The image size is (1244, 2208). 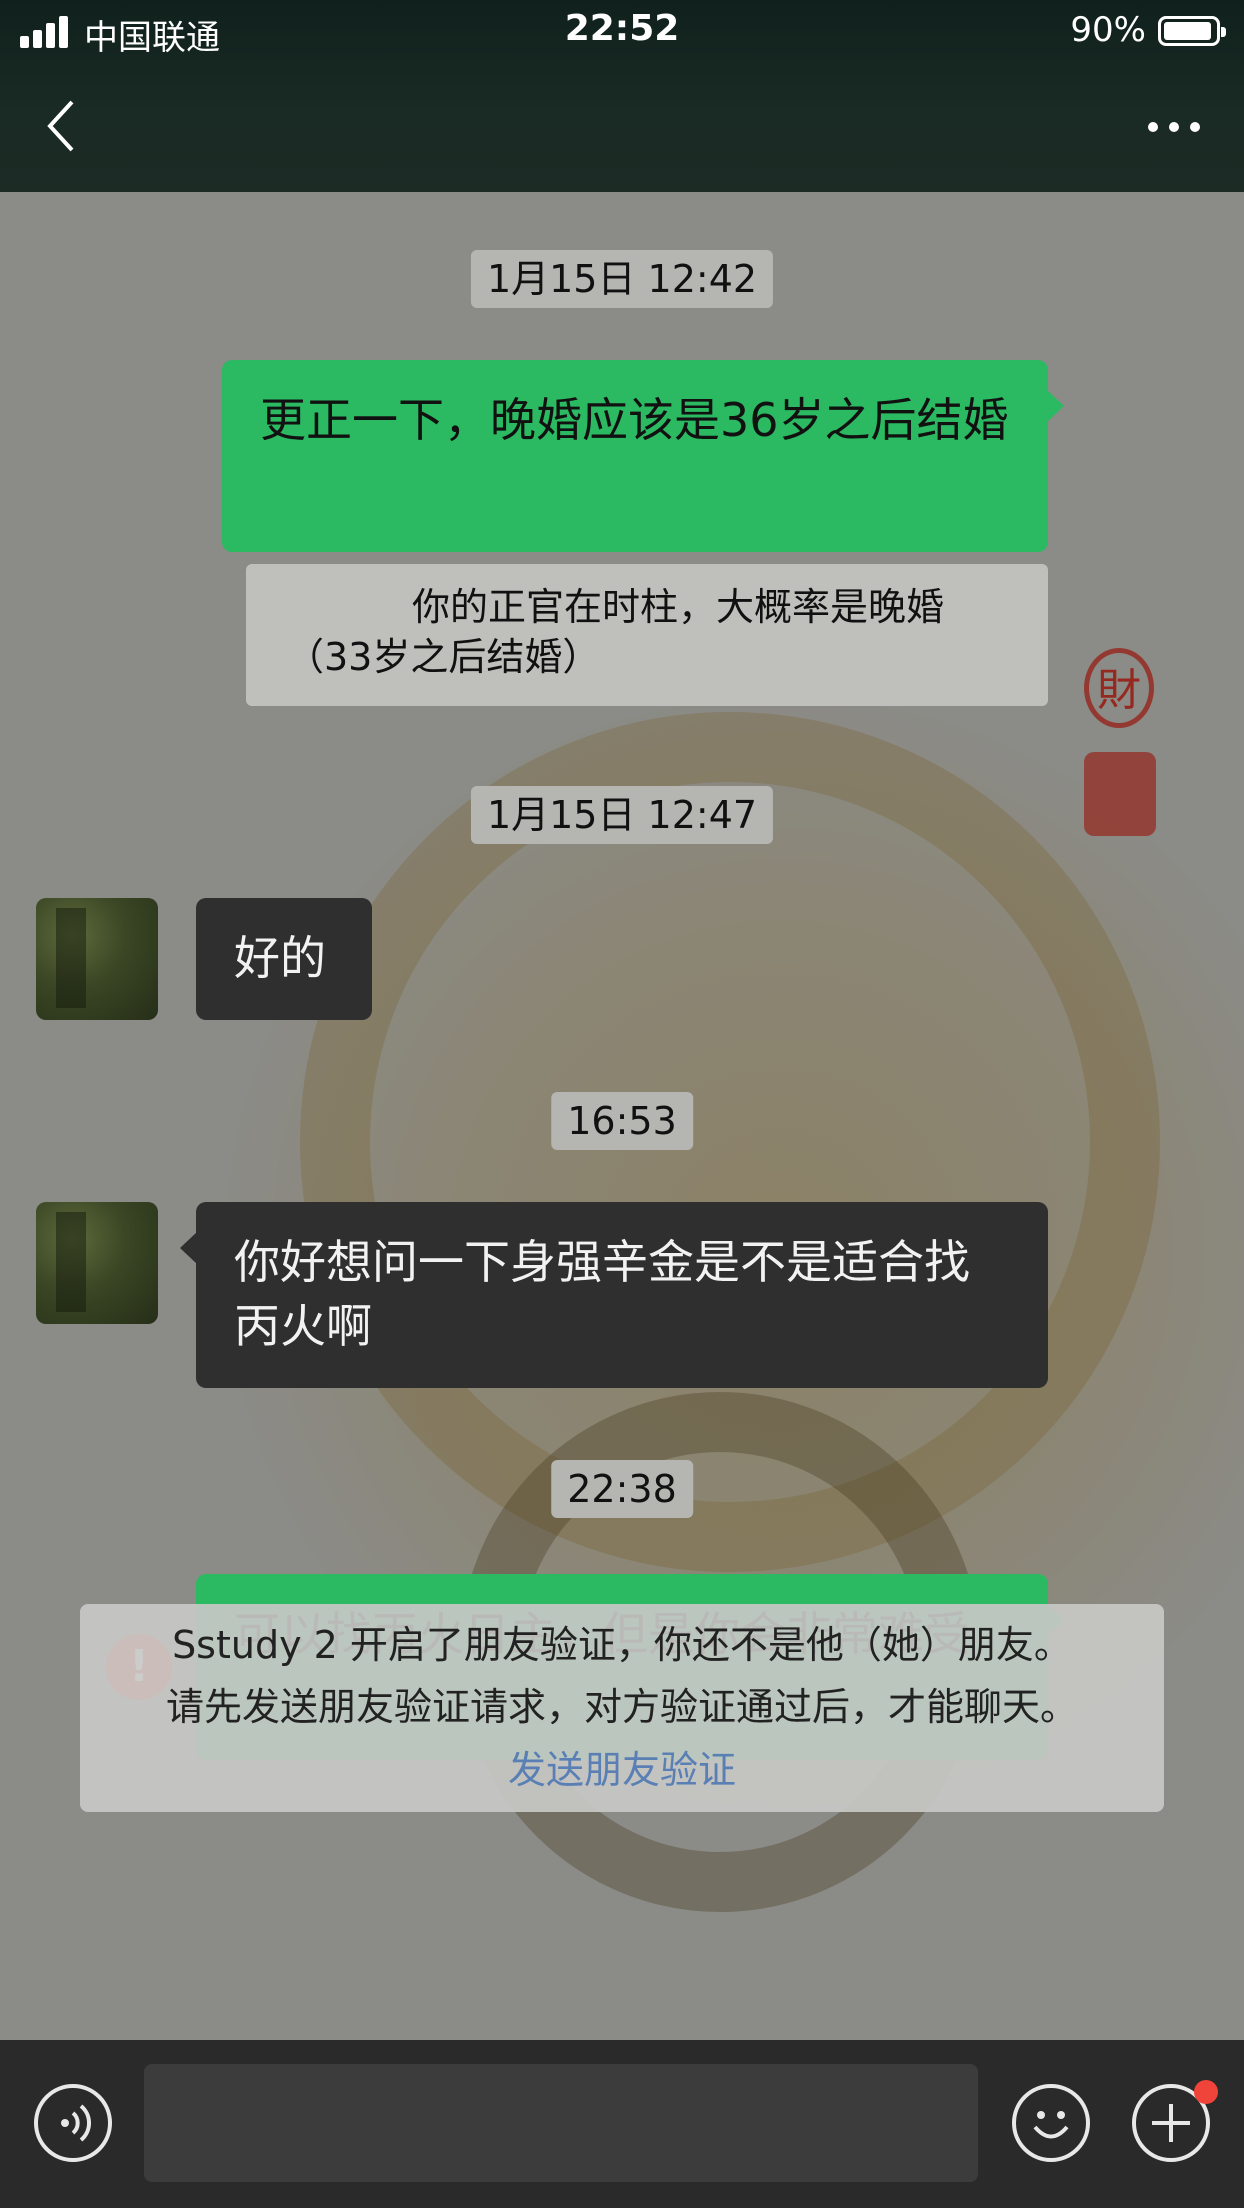 What do you see at coordinates (622, 1645) in the screenshot?
I see `notice-line: Sstudy 2 开启了朋友验证，你还不是他（她）朋友。` at bounding box center [622, 1645].